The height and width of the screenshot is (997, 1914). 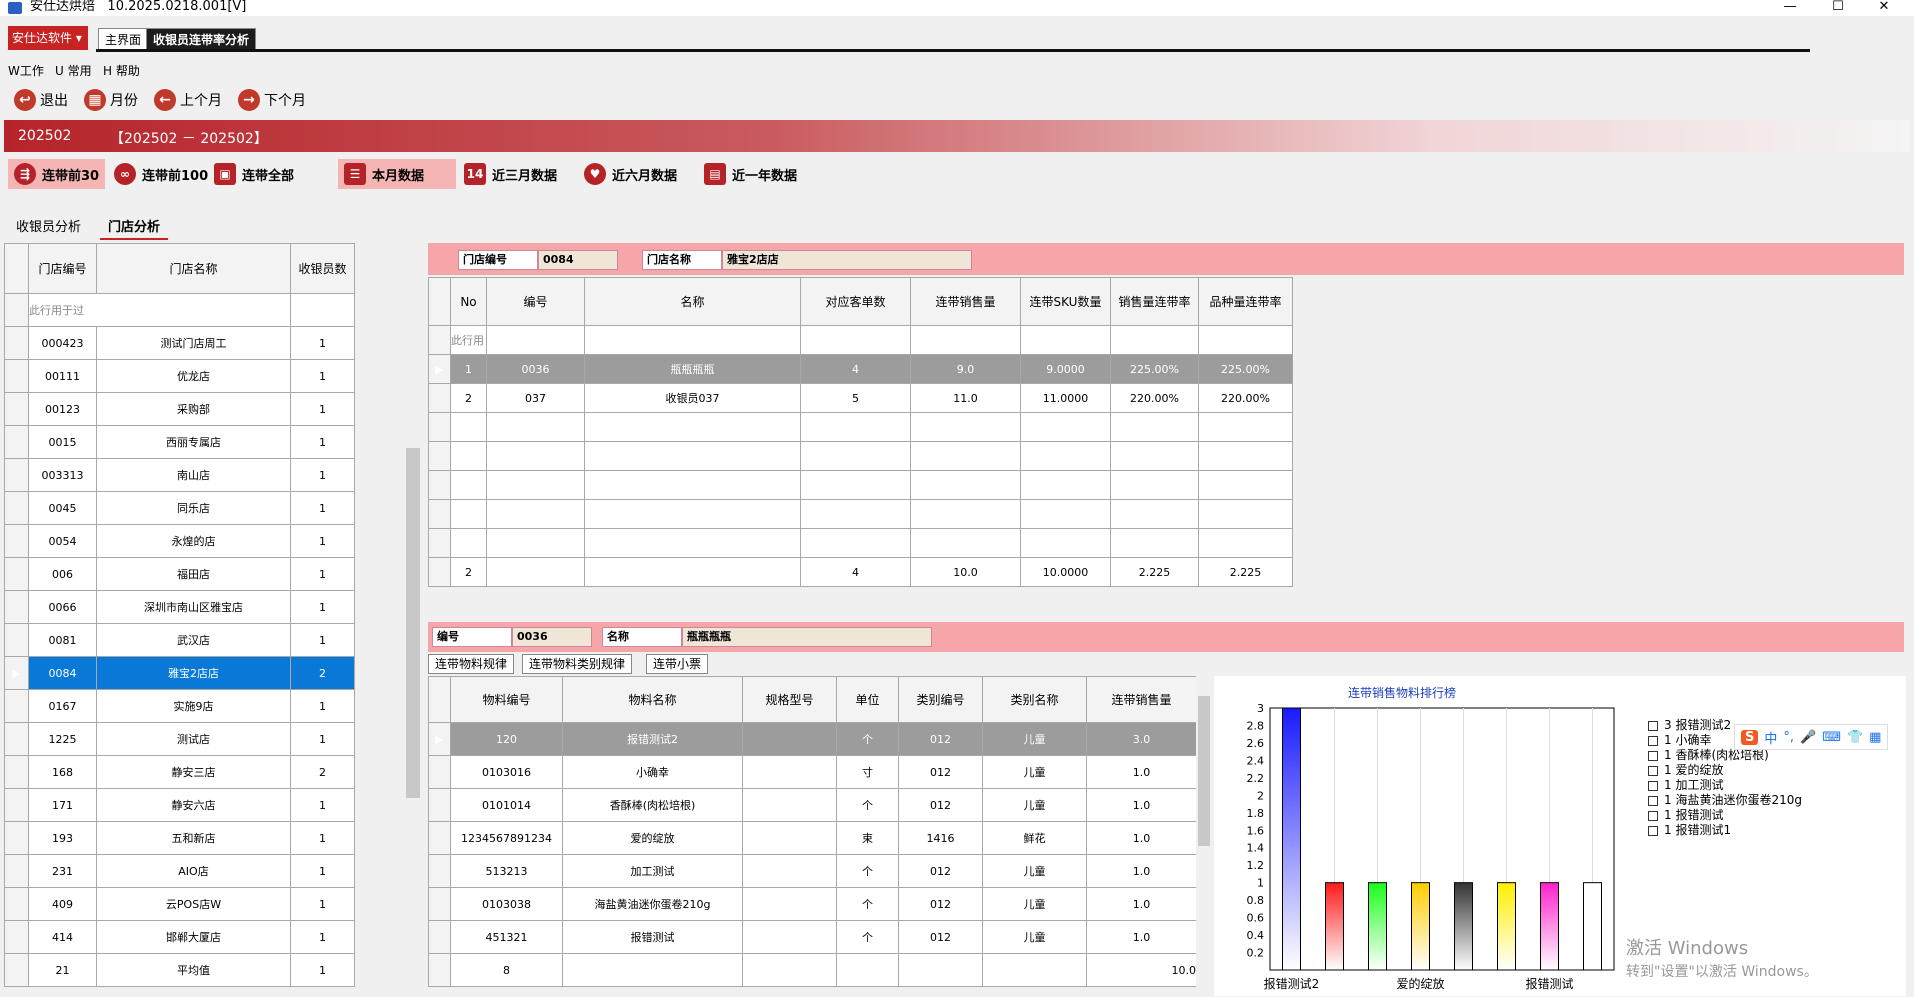 I want to click on tab-store: 门店分析, so click(x=134, y=228).